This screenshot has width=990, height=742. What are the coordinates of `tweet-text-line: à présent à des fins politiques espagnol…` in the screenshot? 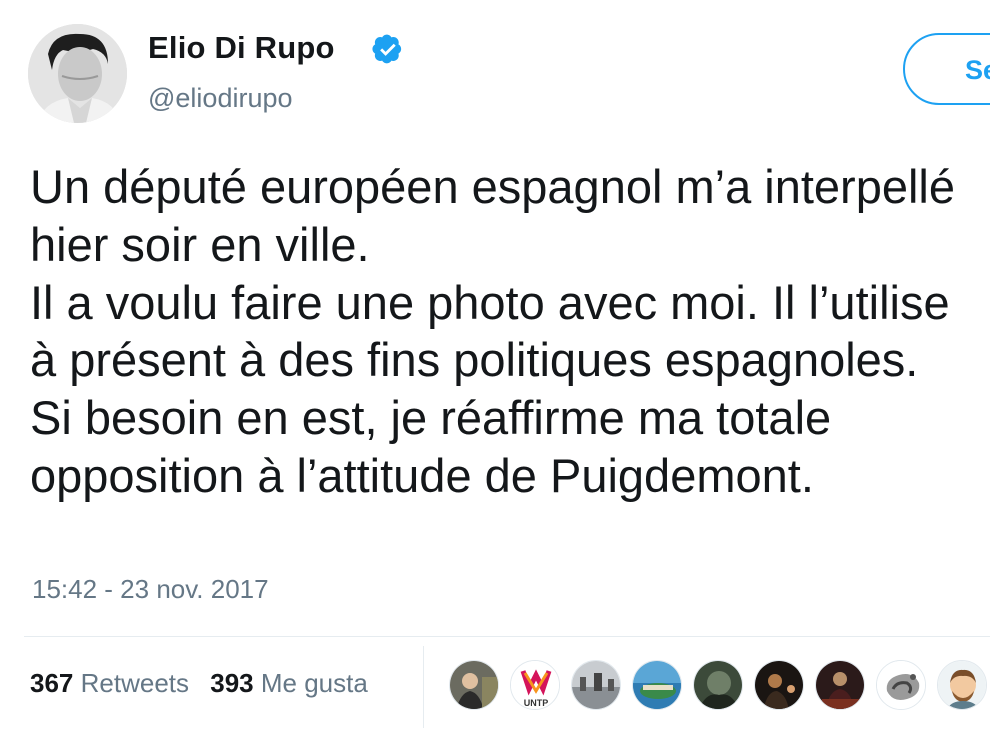 It's located at (474, 360).